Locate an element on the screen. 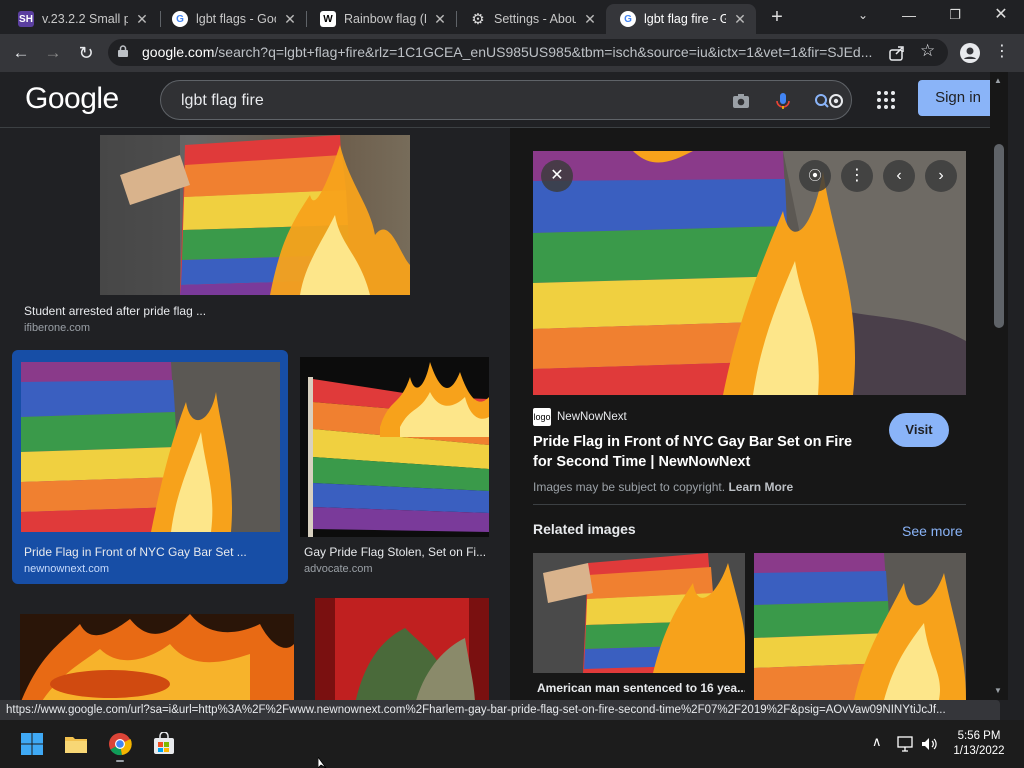 The image size is (1024, 768). minimize-button: — is located at coordinates (909, 17).